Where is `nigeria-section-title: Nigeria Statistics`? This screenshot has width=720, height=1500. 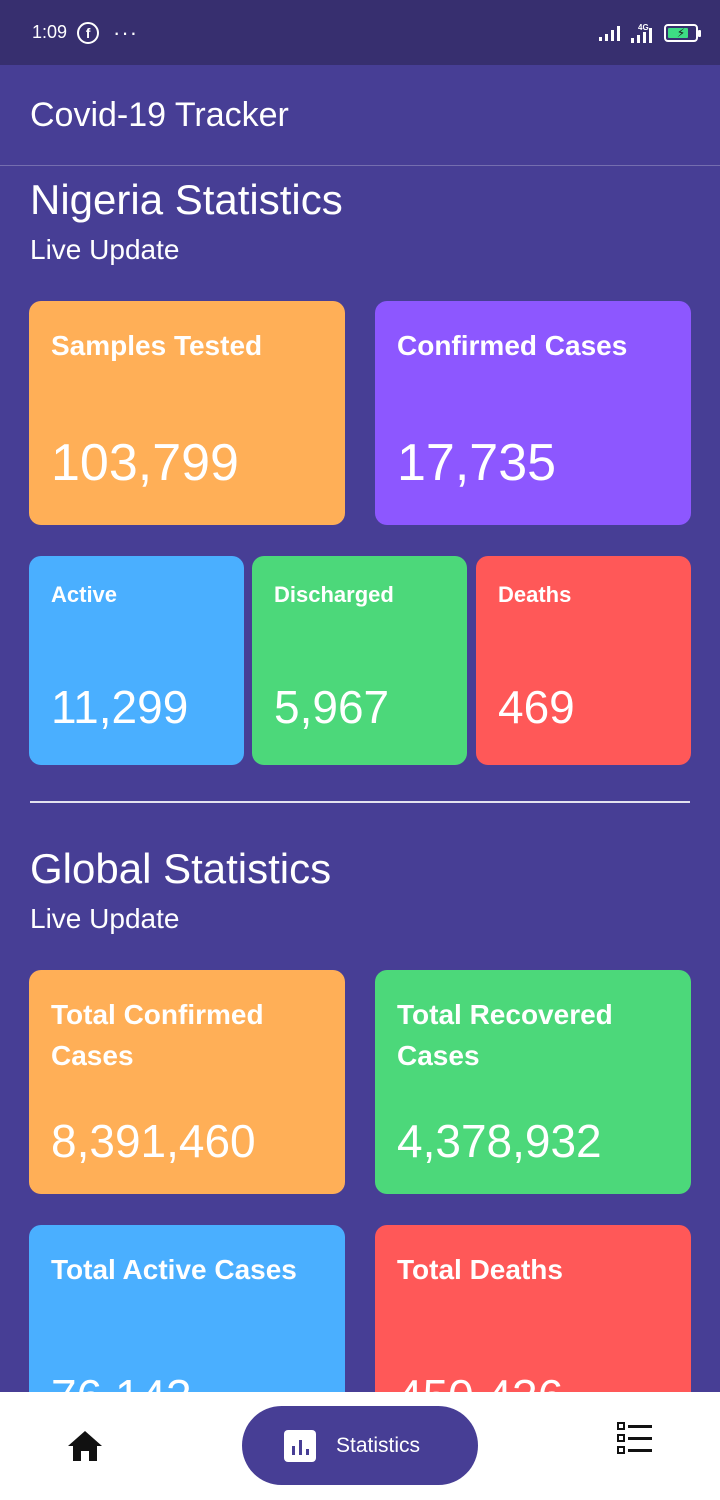
nigeria-section-title: Nigeria Statistics is located at coordinates (186, 199).